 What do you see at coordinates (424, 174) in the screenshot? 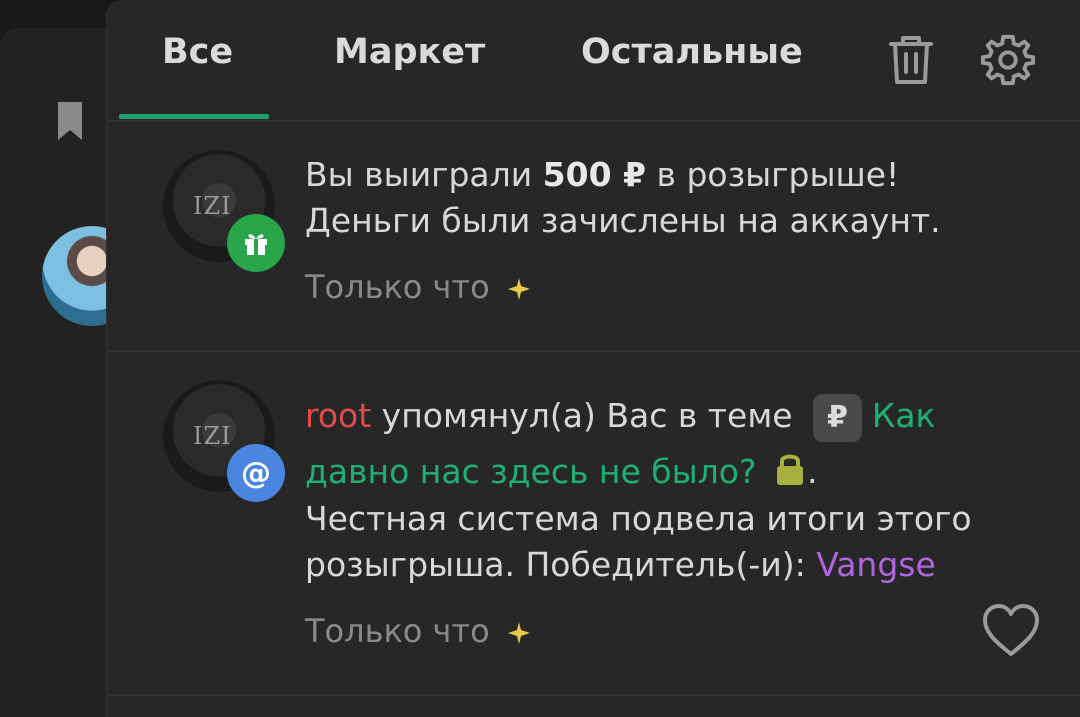
I see `message-prefix: Вы выиграли` at bounding box center [424, 174].